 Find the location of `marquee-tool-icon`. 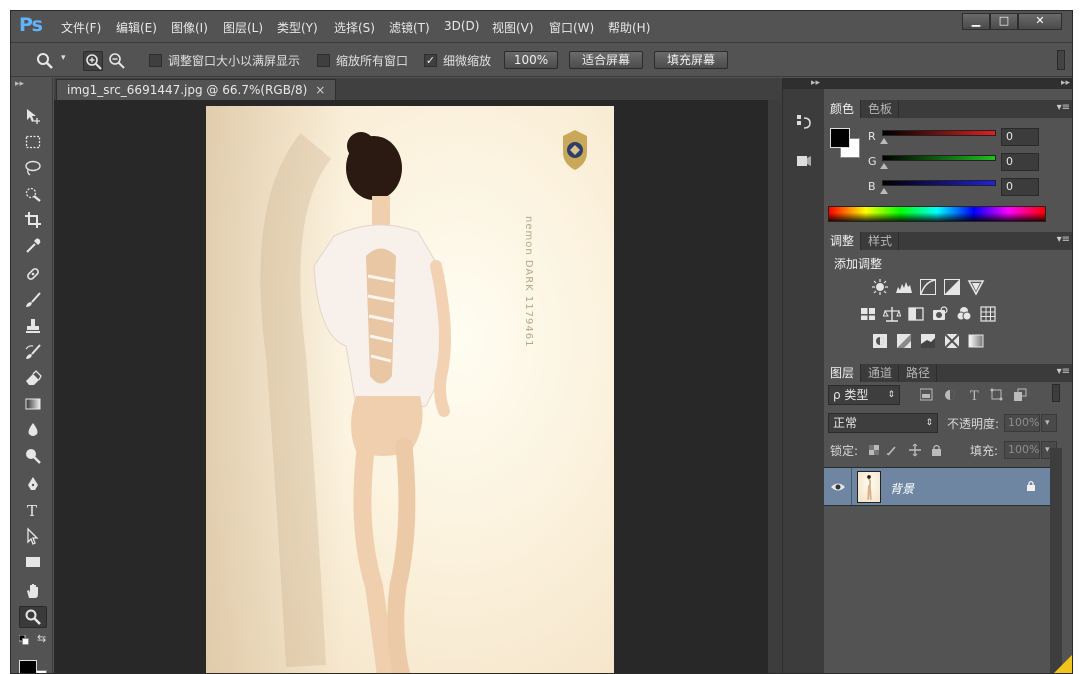

marquee-tool-icon is located at coordinates (33, 142).